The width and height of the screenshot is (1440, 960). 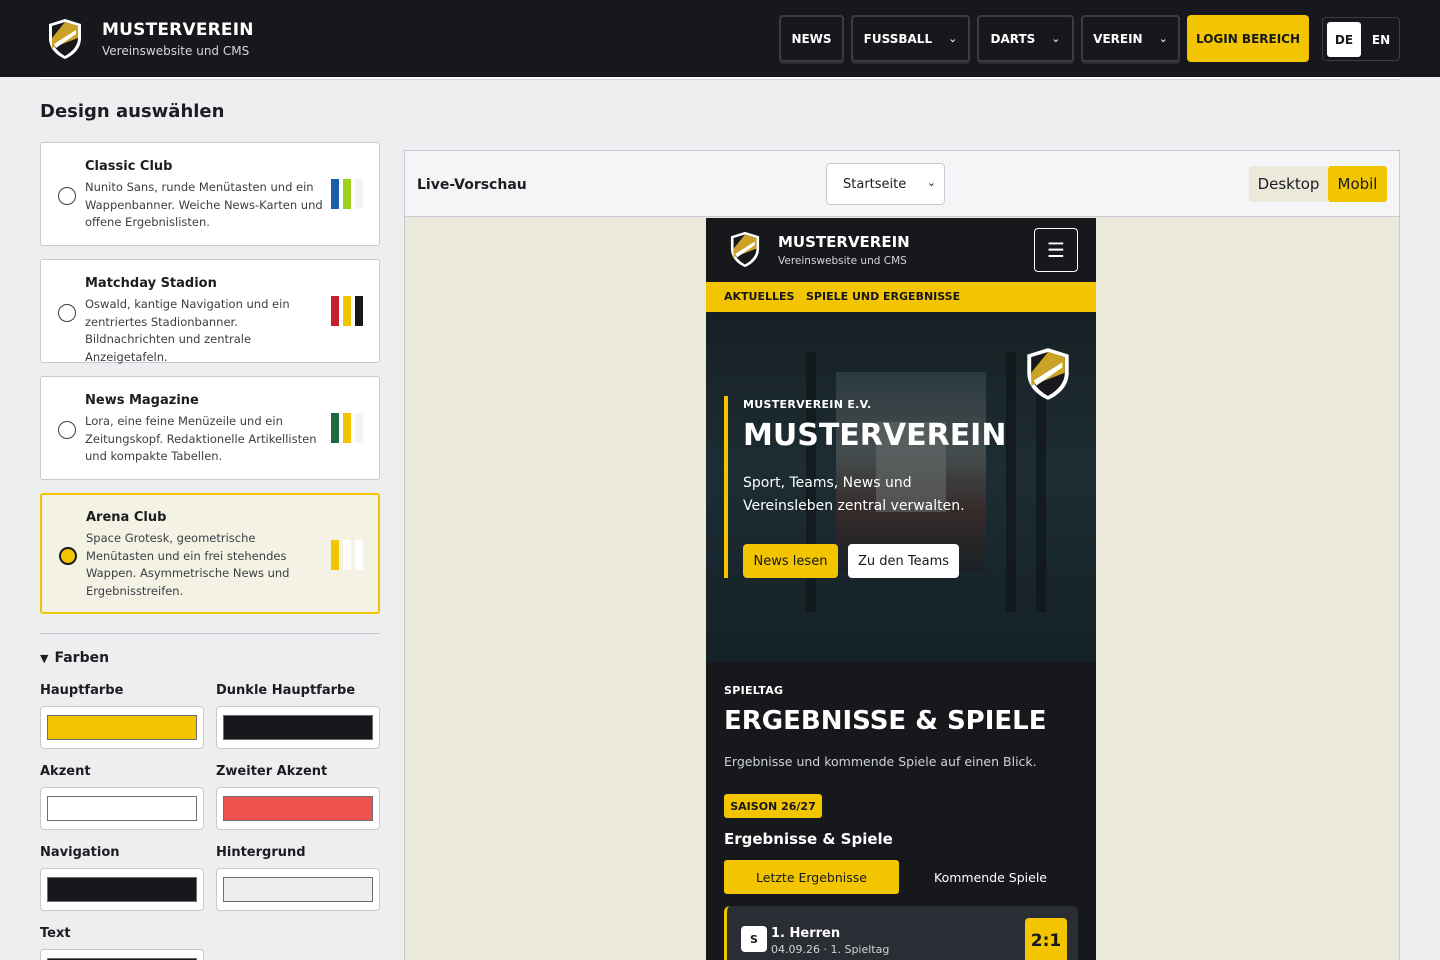 What do you see at coordinates (1288, 184) in the screenshot?
I see `view-desktop-button: Desktop` at bounding box center [1288, 184].